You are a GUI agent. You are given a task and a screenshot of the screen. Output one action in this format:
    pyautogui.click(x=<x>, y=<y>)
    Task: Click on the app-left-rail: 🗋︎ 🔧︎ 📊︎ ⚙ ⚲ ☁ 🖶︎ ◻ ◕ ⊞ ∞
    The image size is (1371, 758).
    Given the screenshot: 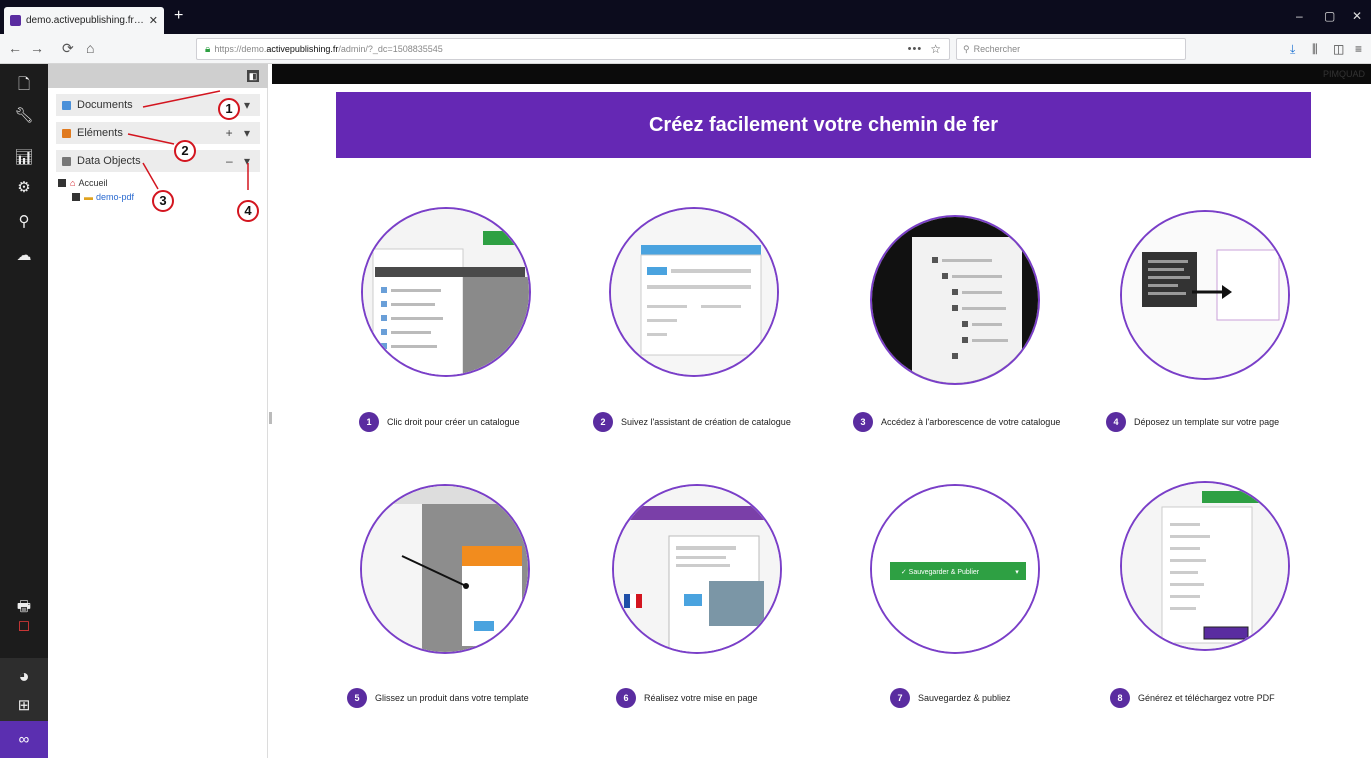 What is the action you would take?
    pyautogui.click(x=24, y=411)
    